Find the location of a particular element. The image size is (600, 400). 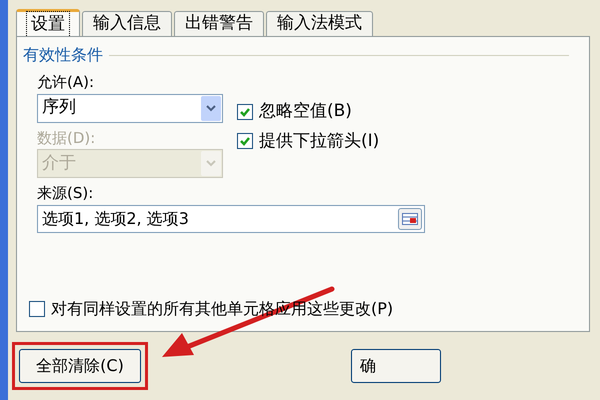

checkbox-label: 忽略空值(B) is located at coordinates (305, 111).